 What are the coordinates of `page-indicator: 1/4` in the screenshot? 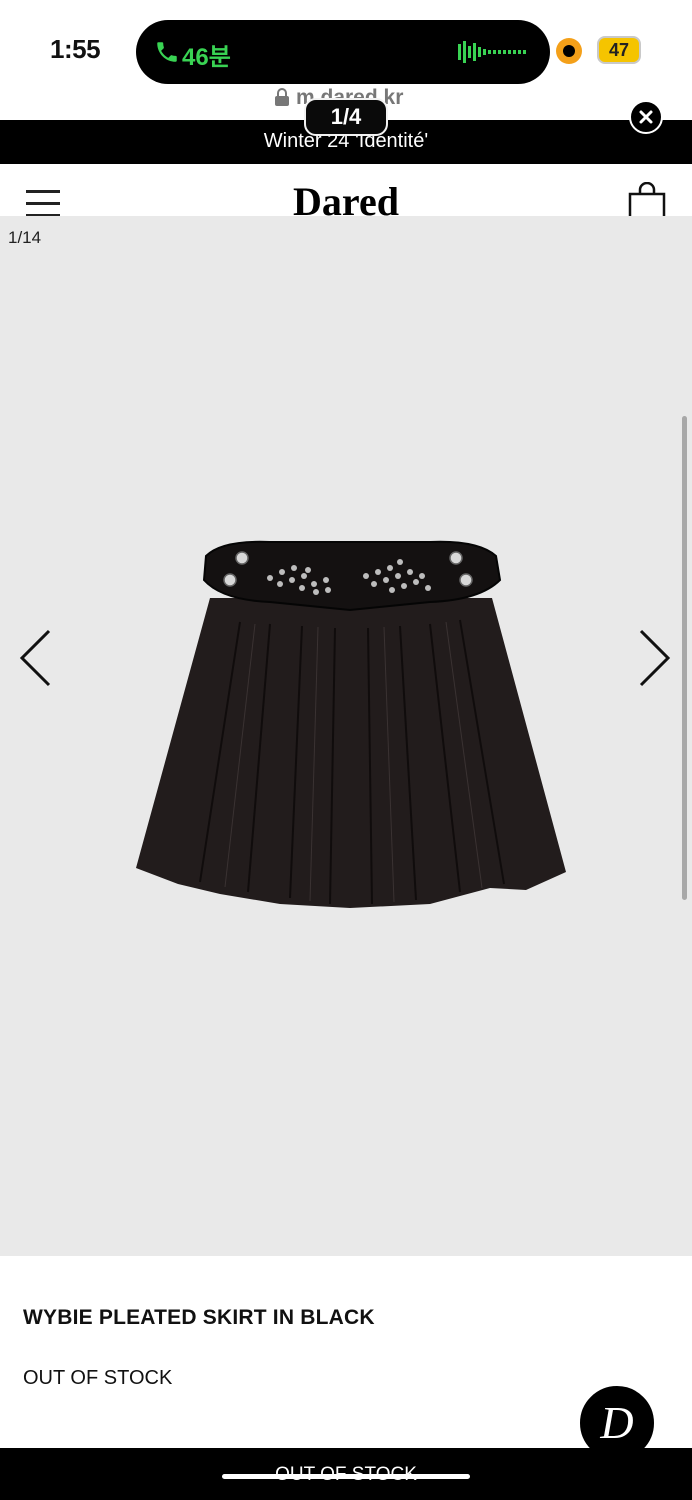 It's located at (346, 117).